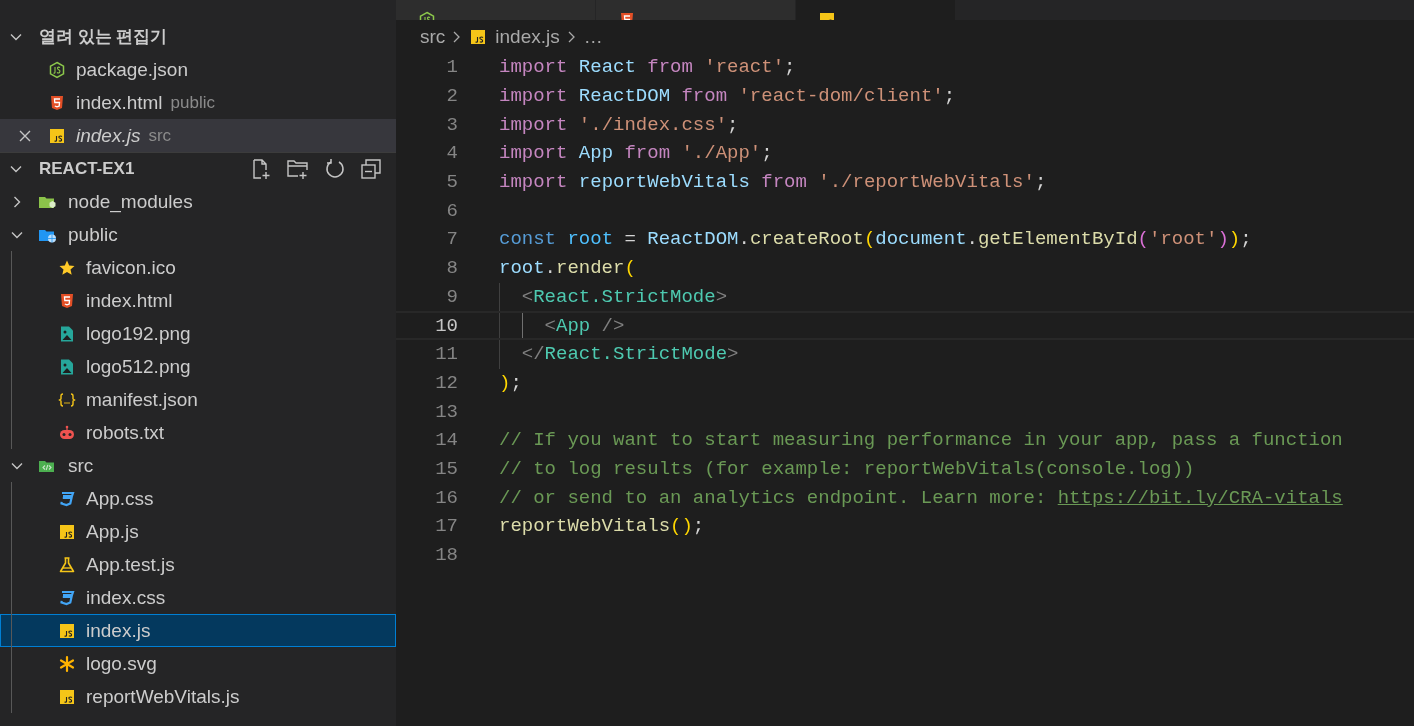  What do you see at coordinates (451, 210) in the screenshot?
I see `line-number: 6` at bounding box center [451, 210].